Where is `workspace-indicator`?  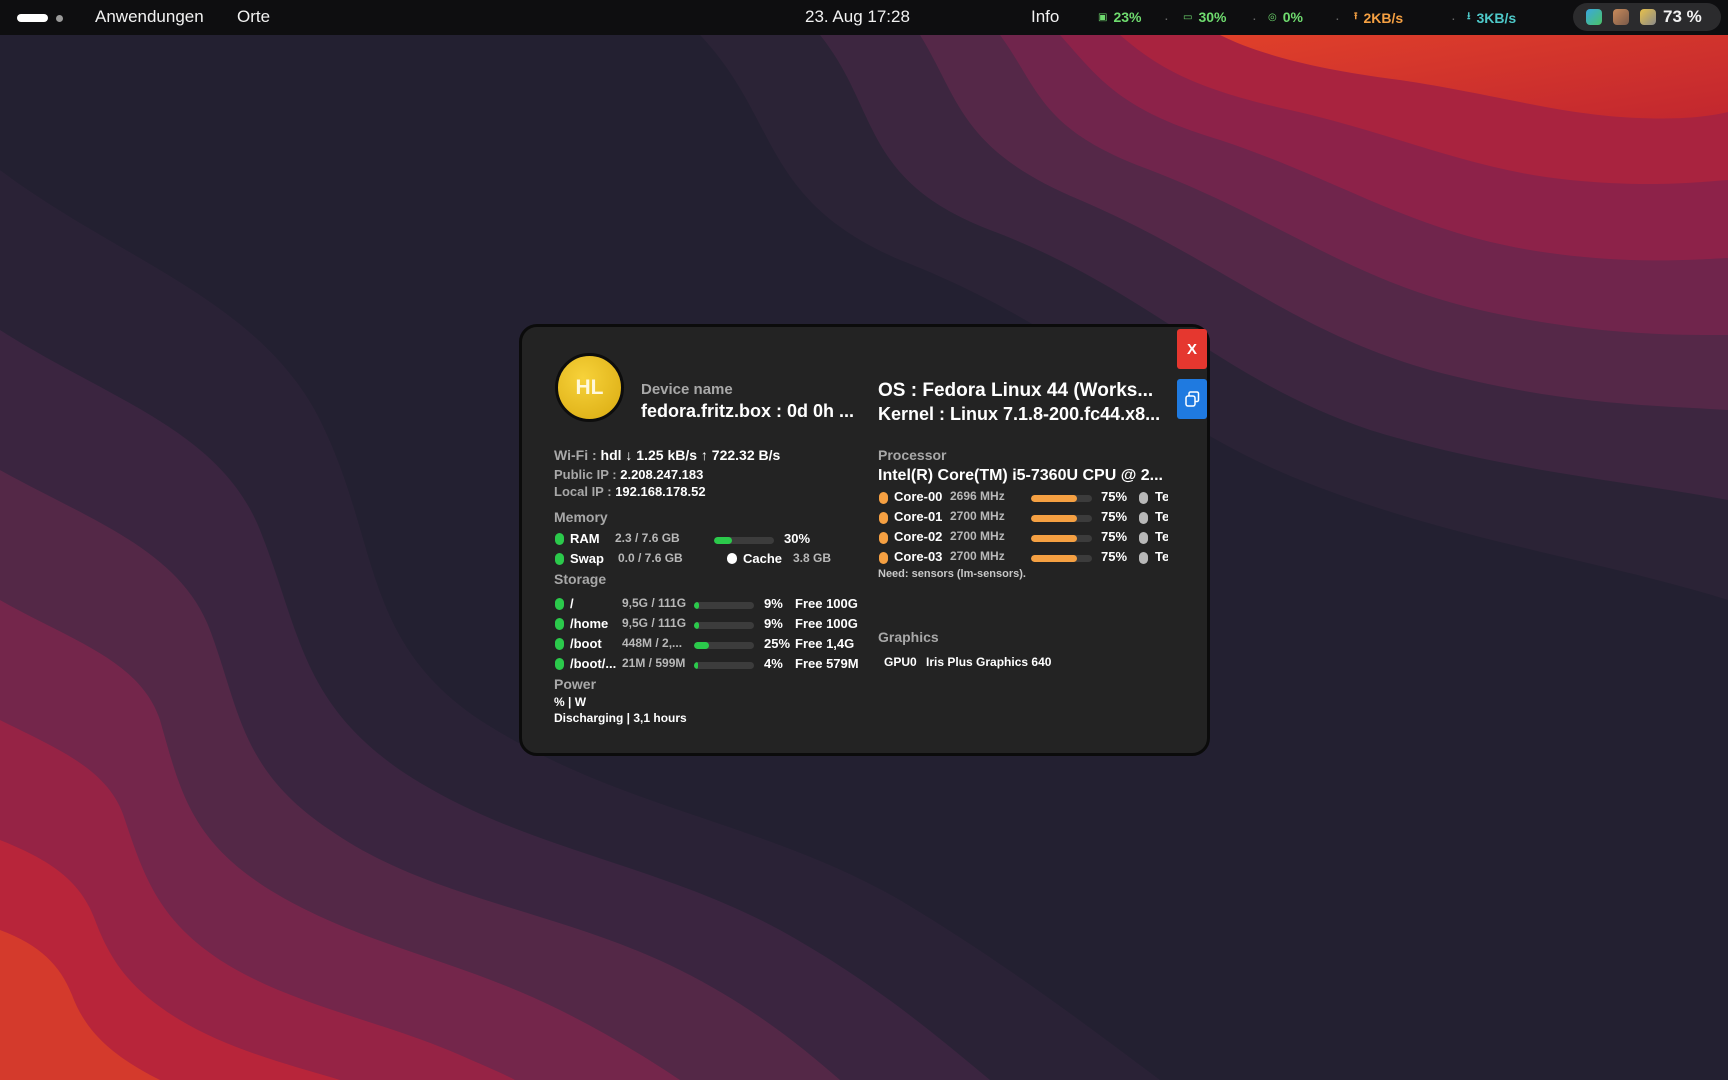
workspace-indicator is located at coordinates (40, 18).